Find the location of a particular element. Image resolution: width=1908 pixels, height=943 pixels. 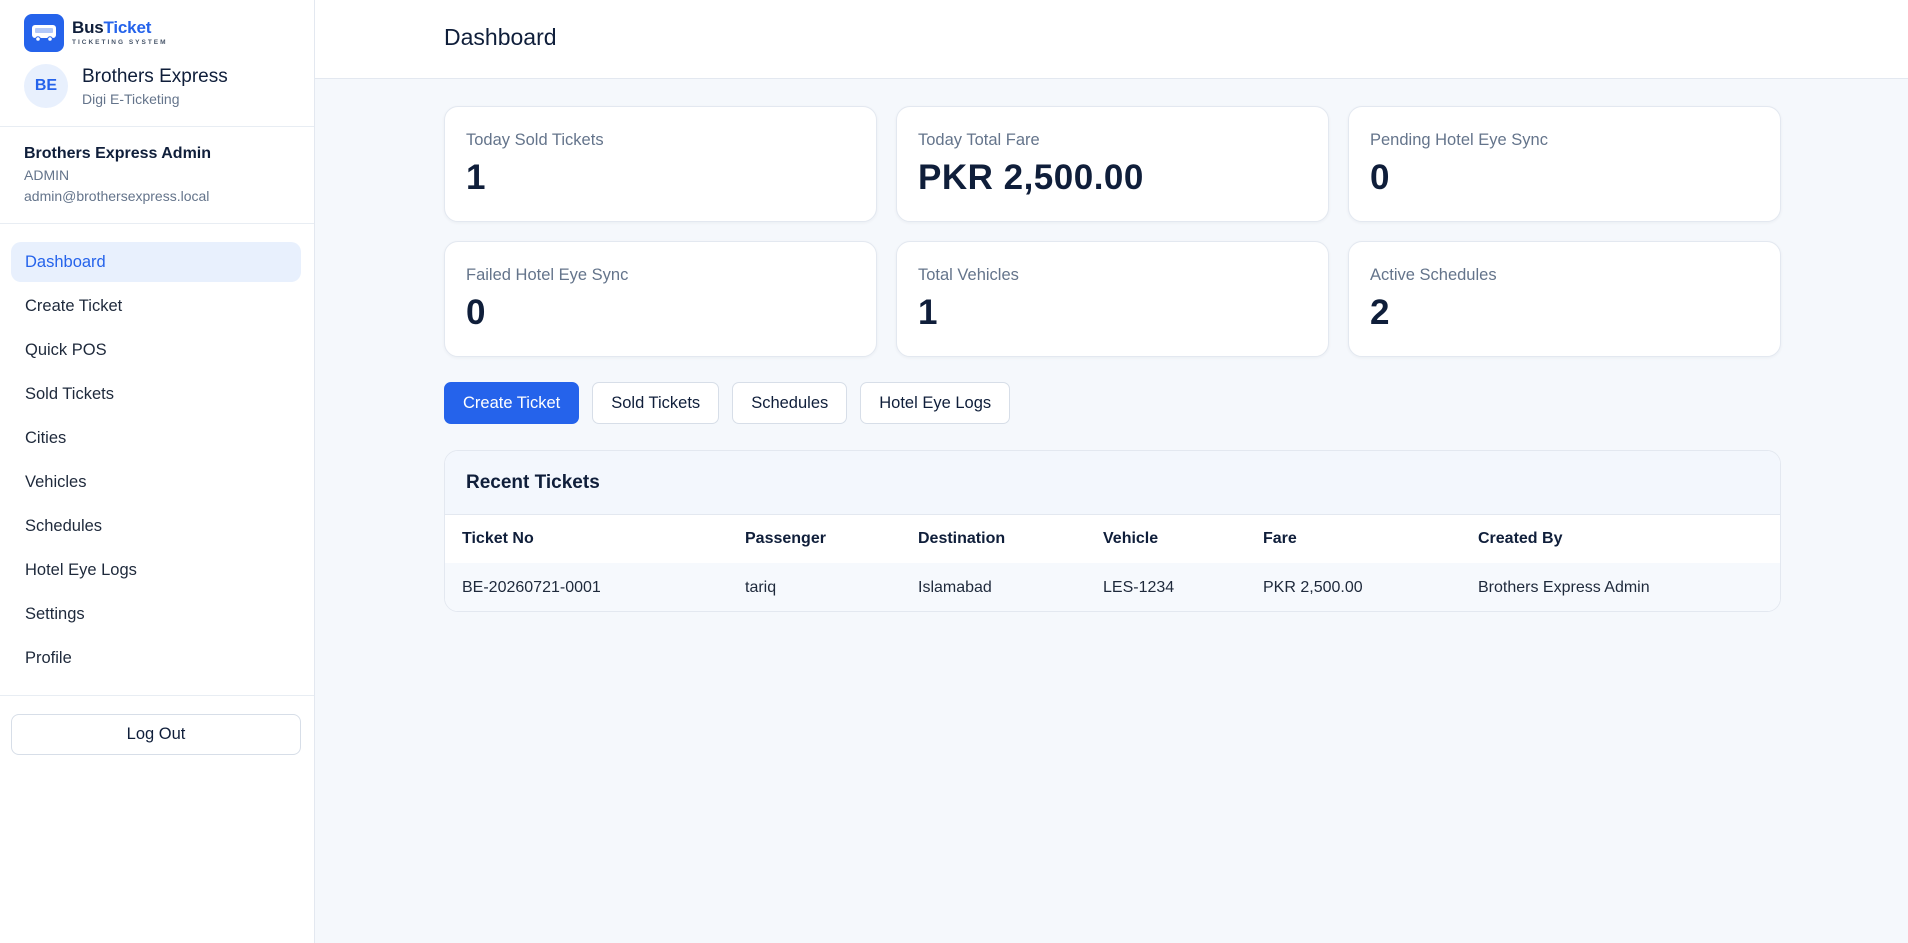

sold-tickets-button: Sold Tickets is located at coordinates (656, 403).